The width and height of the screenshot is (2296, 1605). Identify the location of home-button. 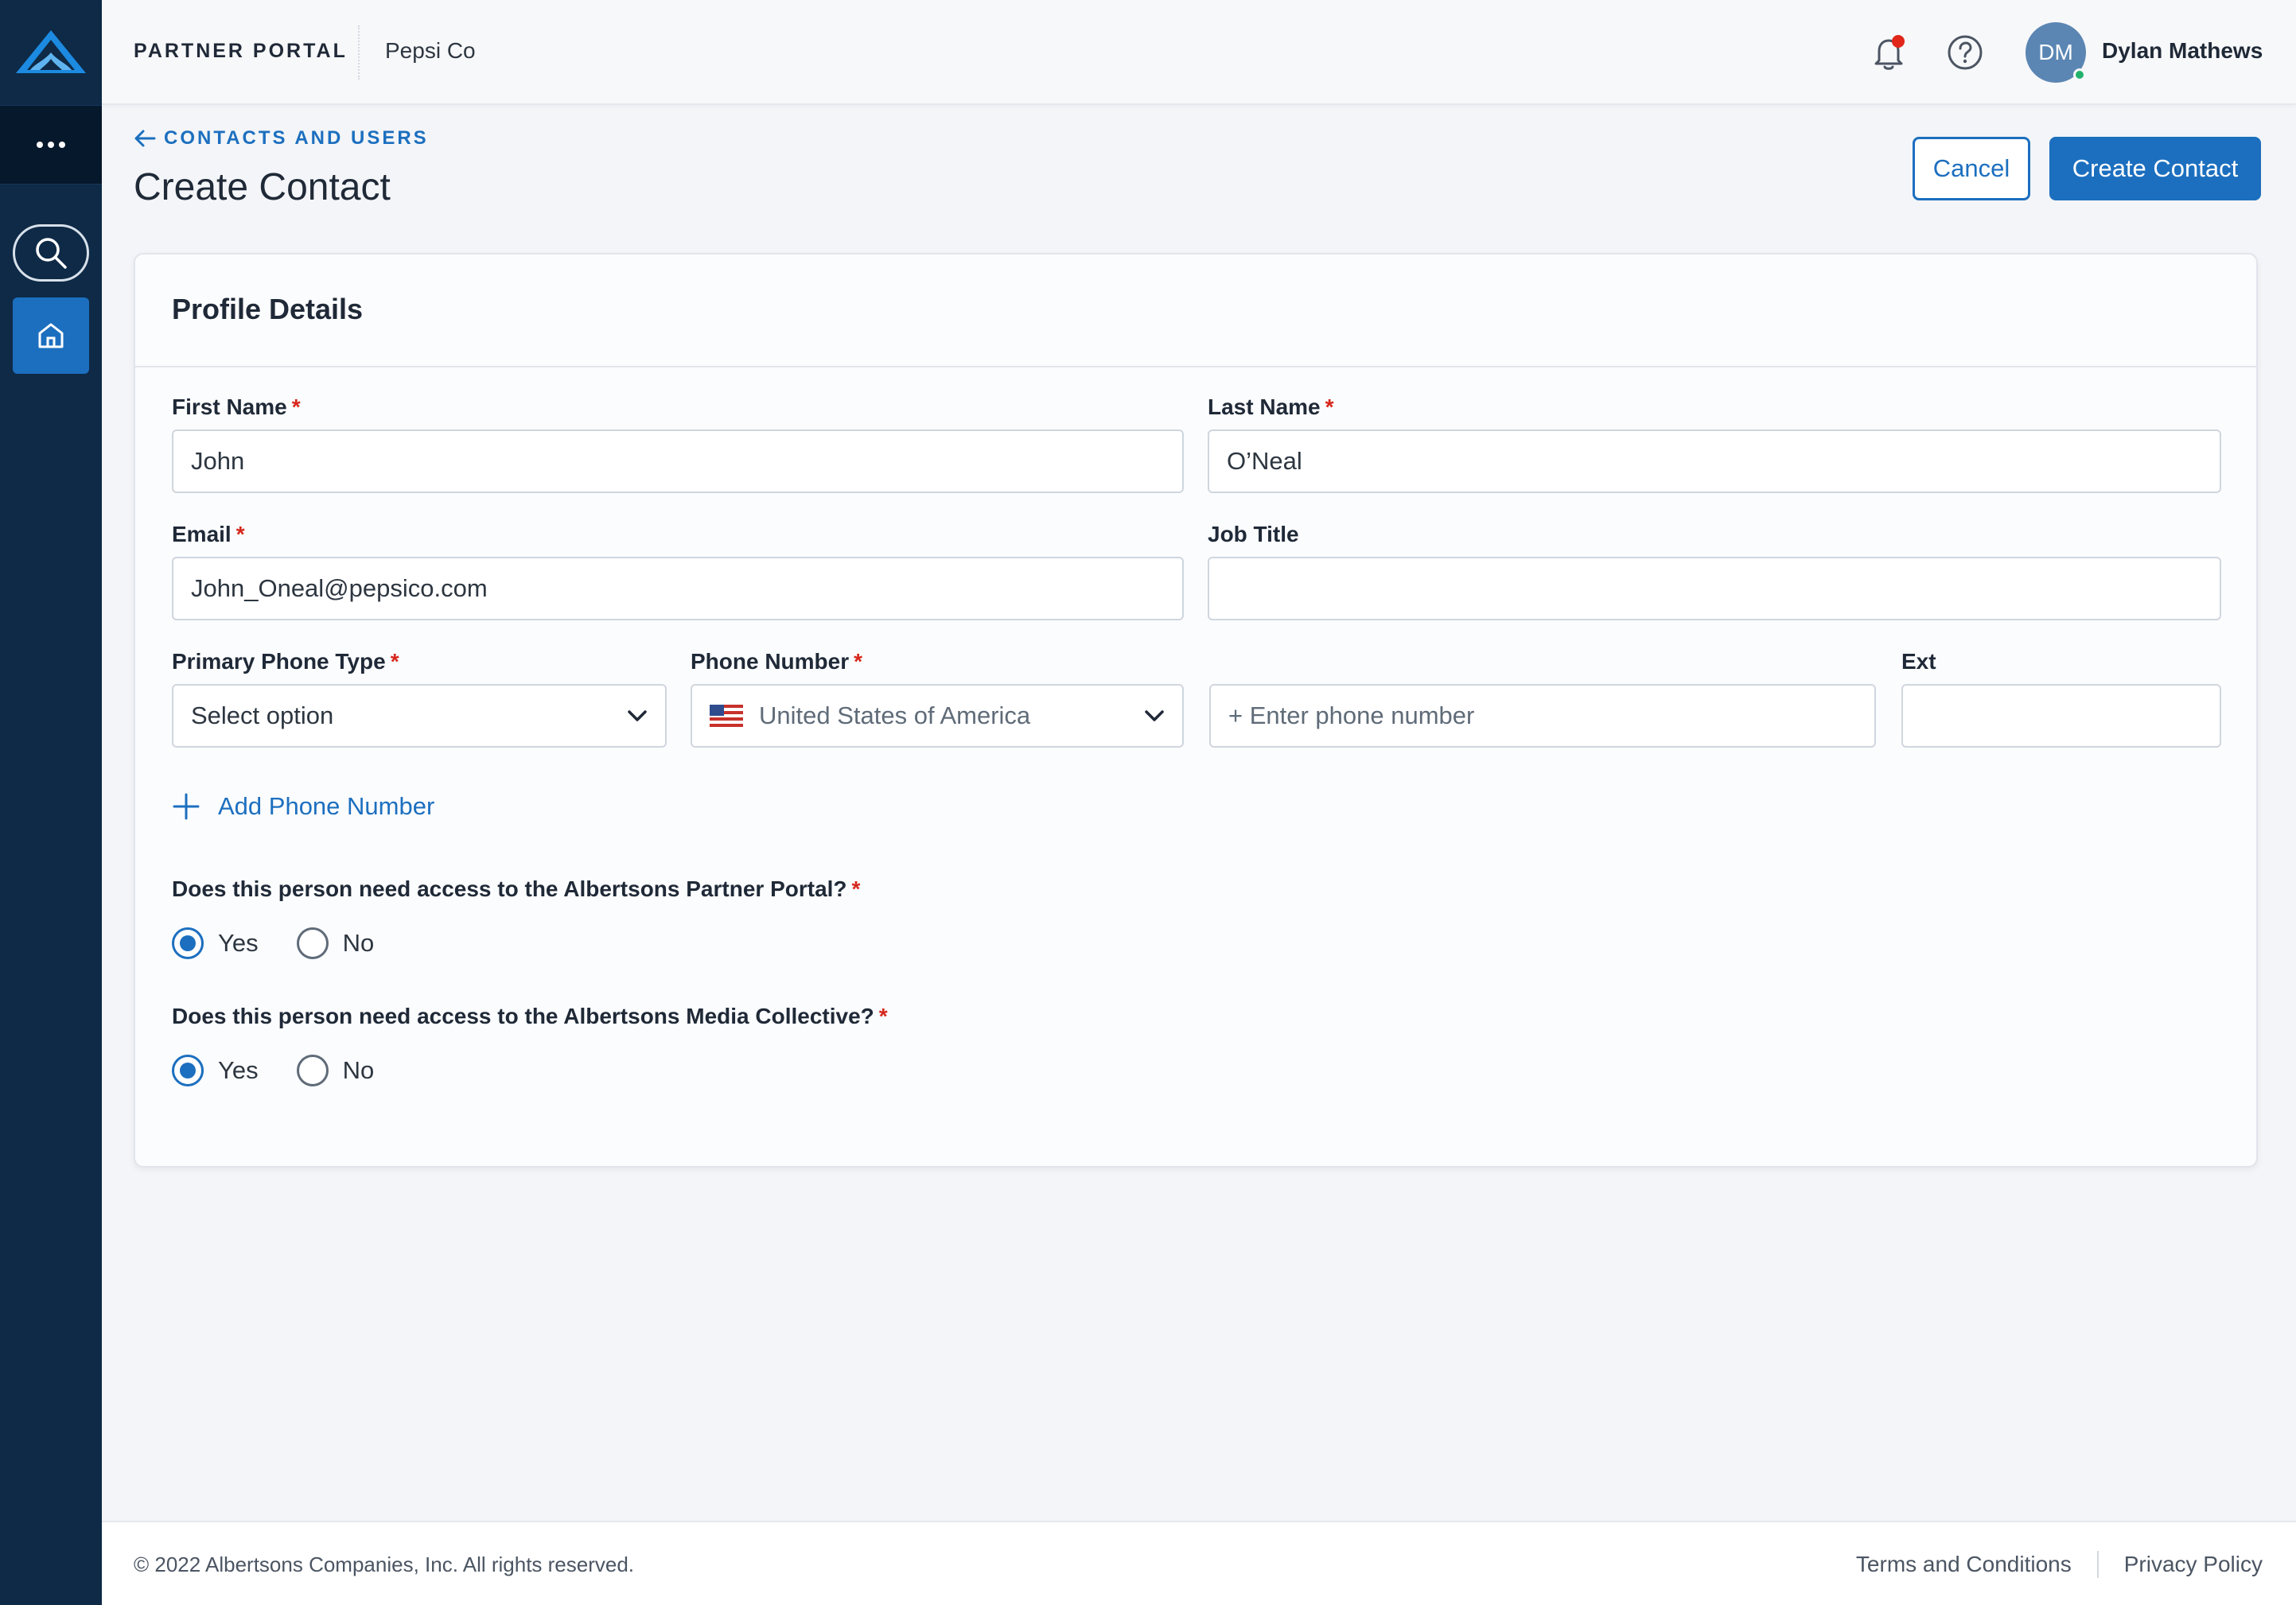
(51, 335).